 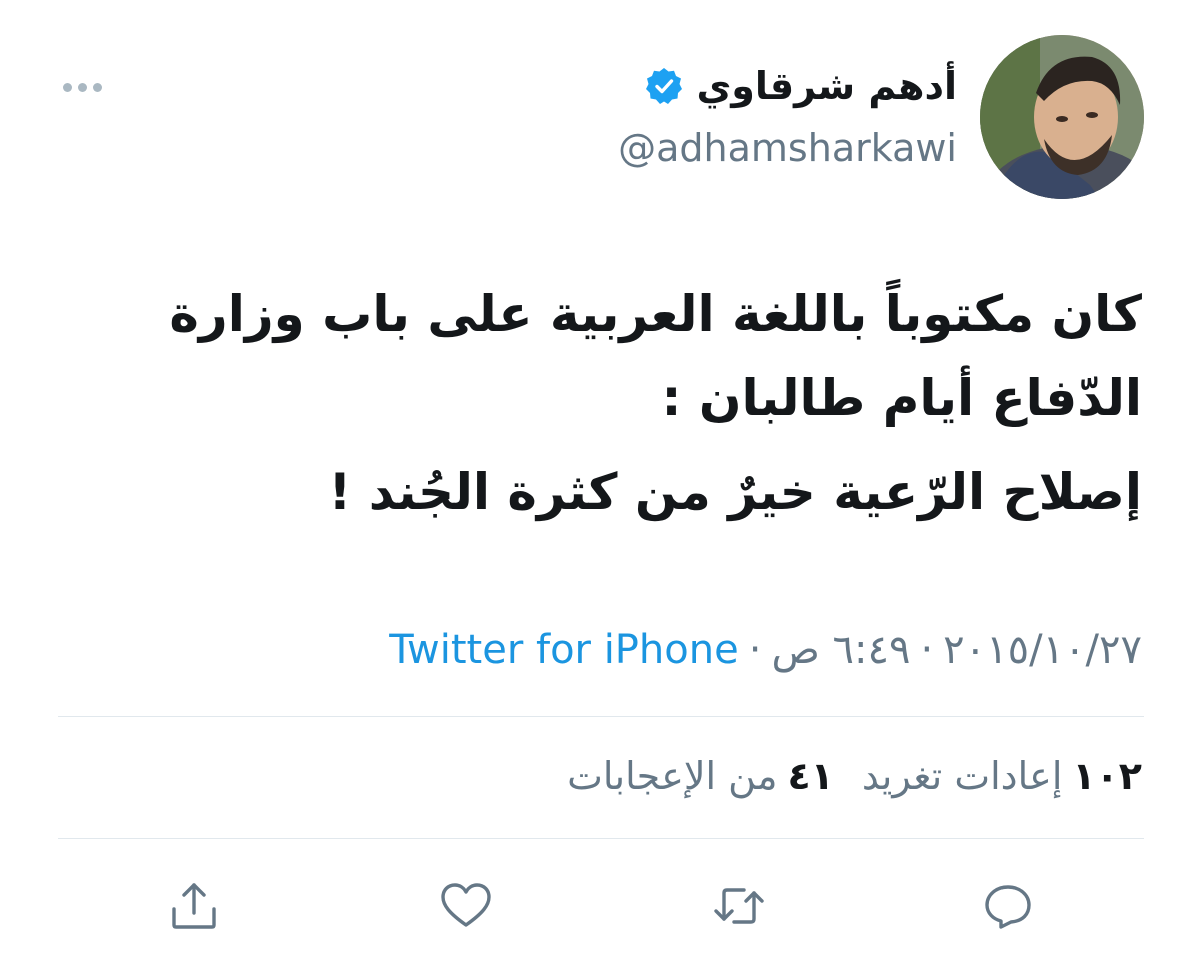 What do you see at coordinates (787, 148) in the screenshot?
I see `user-handle: @adhamsharkawi` at bounding box center [787, 148].